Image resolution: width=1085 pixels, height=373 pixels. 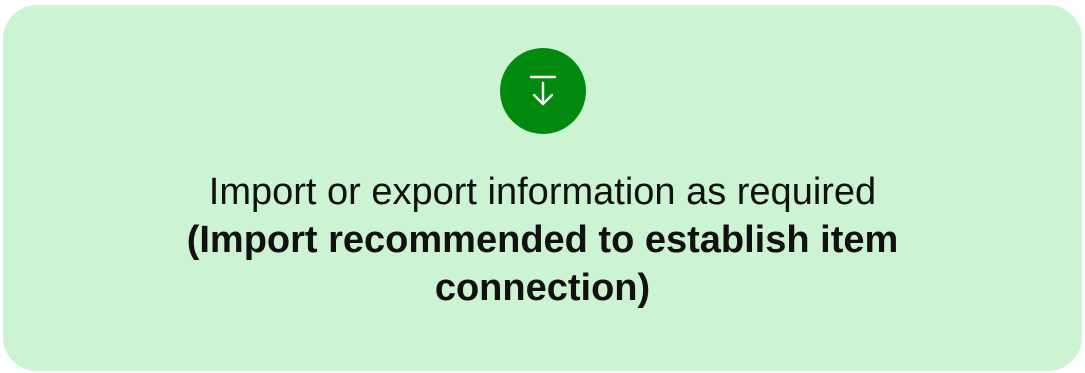 I want to click on download-icon, so click(x=542, y=90).